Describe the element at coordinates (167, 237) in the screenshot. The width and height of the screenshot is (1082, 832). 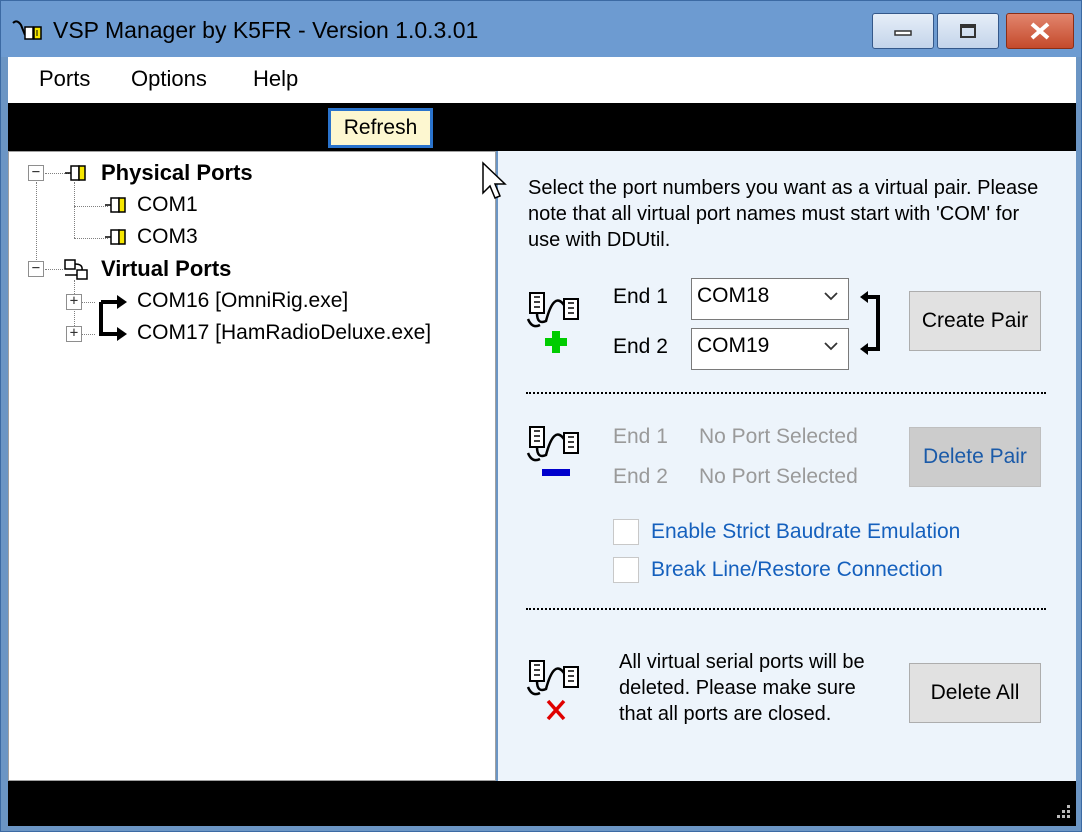
I see `tree-node-com3: COM3` at that location.